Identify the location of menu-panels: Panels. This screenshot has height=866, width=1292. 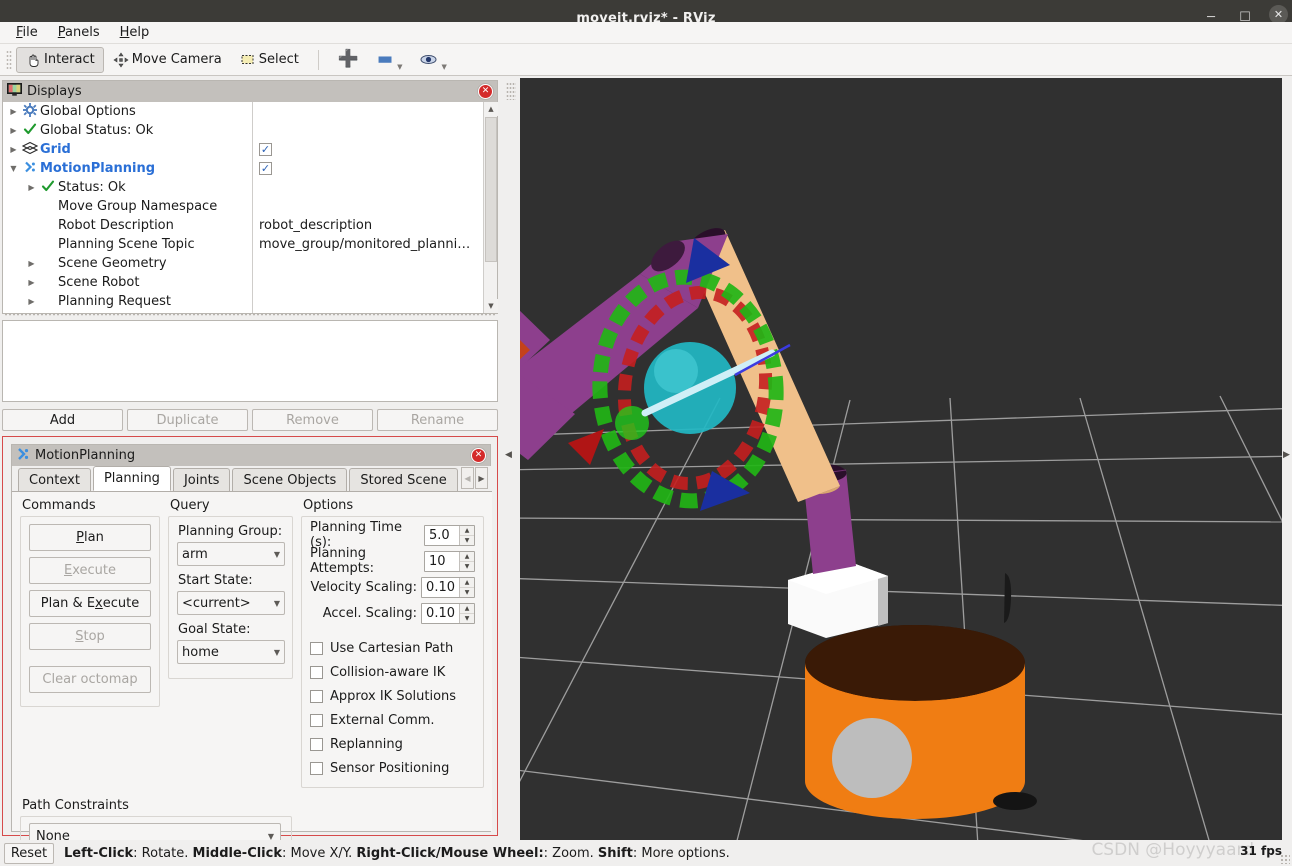
(79, 32).